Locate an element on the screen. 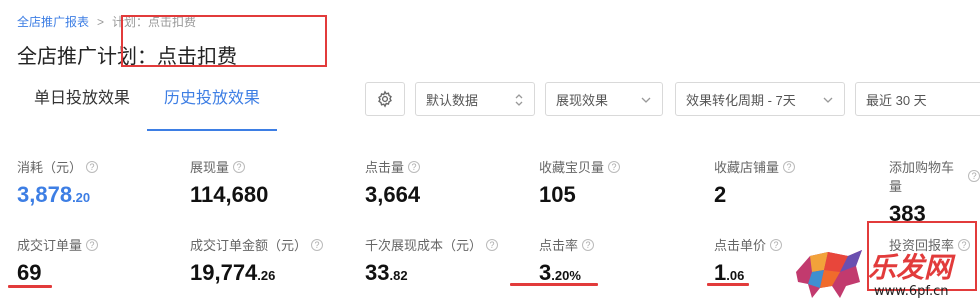  metric-label: 收藏店铺量 is located at coordinates (747, 167).